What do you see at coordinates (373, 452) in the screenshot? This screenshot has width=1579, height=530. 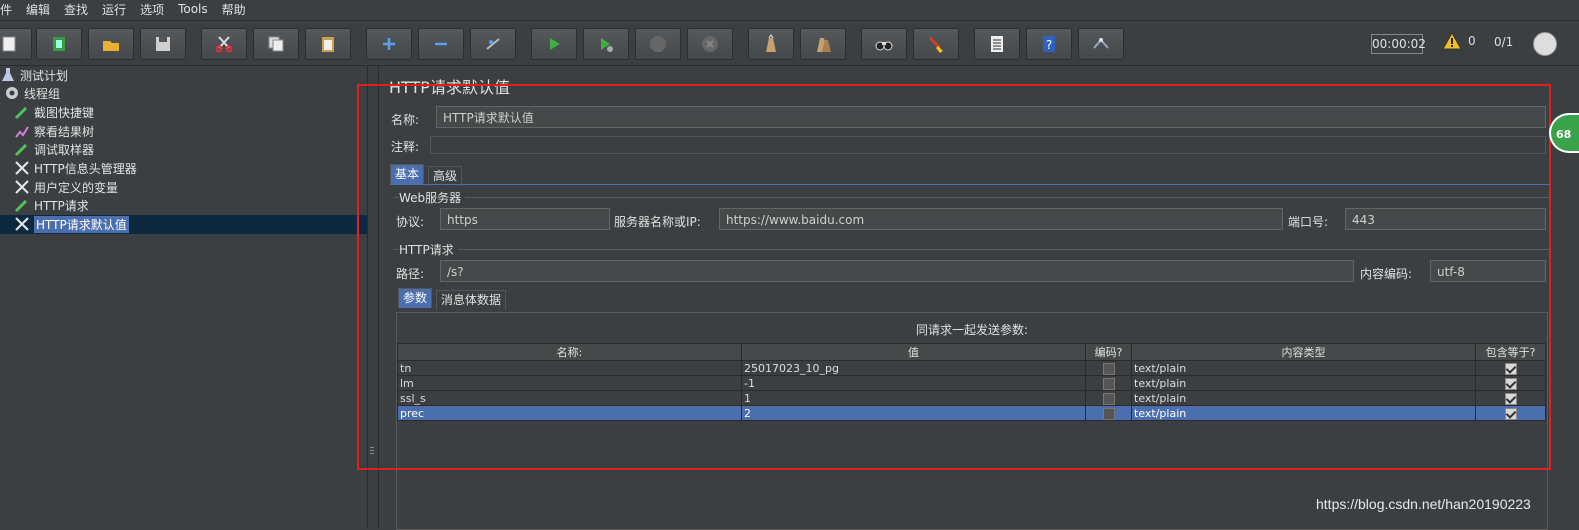 I see `splitter-grip` at bounding box center [373, 452].